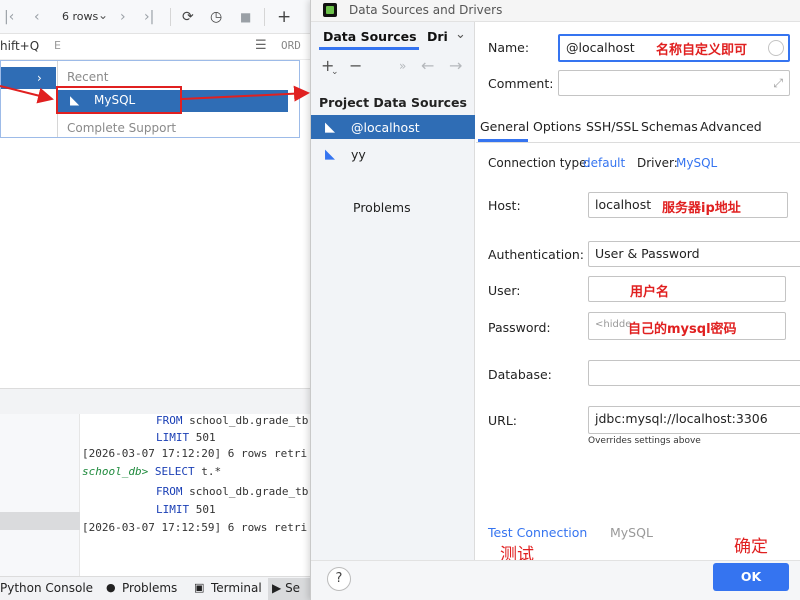 The image size is (800, 600). Describe the element at coordinates (335, 72) in the screenshot. I see `add-chevron-icon: ⌄` at that location.